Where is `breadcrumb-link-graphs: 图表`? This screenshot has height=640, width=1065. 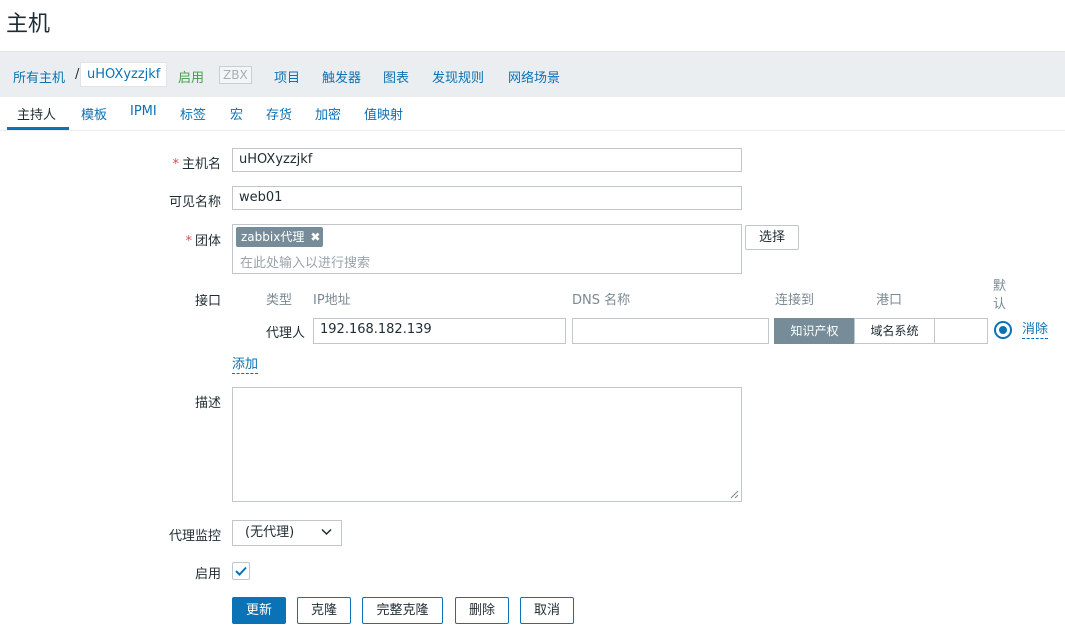
breadcrumb-link-graphs: 图表 is located at coordinates (396, 76).